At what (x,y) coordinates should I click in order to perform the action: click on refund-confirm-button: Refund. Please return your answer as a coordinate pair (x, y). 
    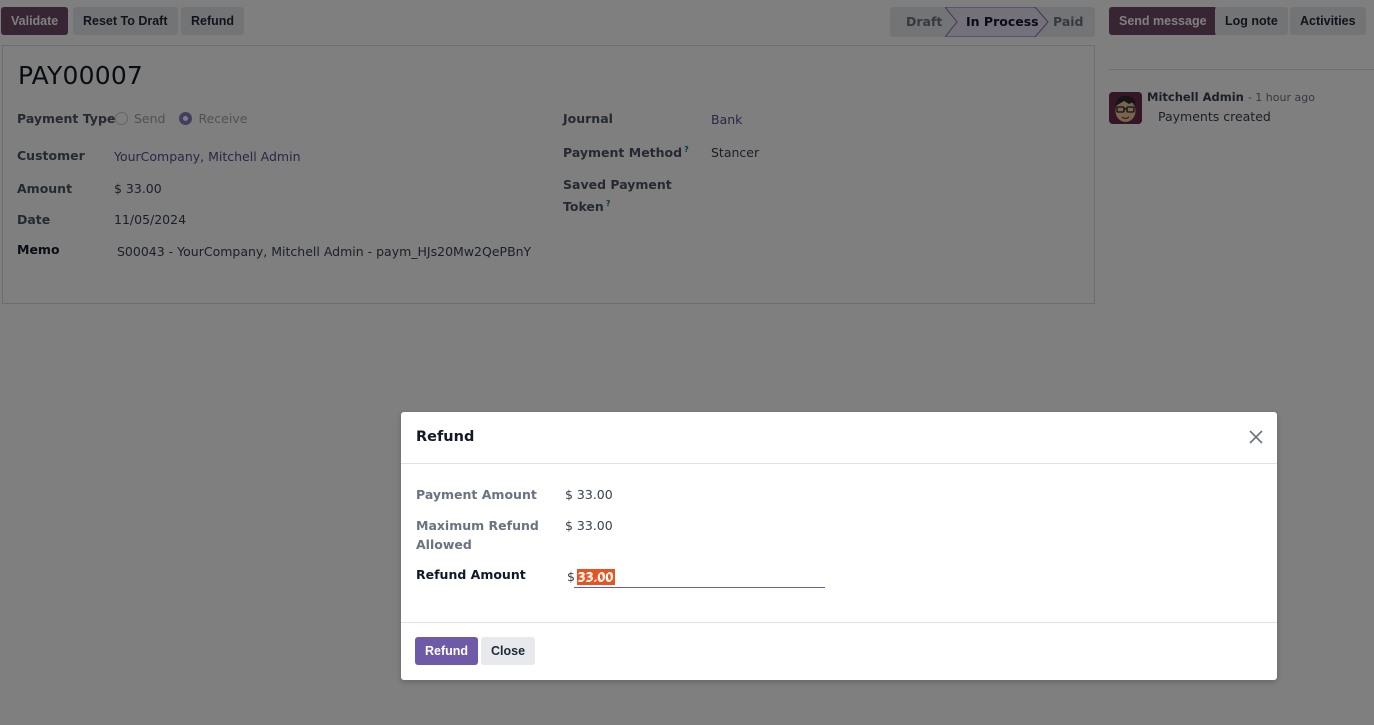
    Looking at the image, I should click on (447, 651).